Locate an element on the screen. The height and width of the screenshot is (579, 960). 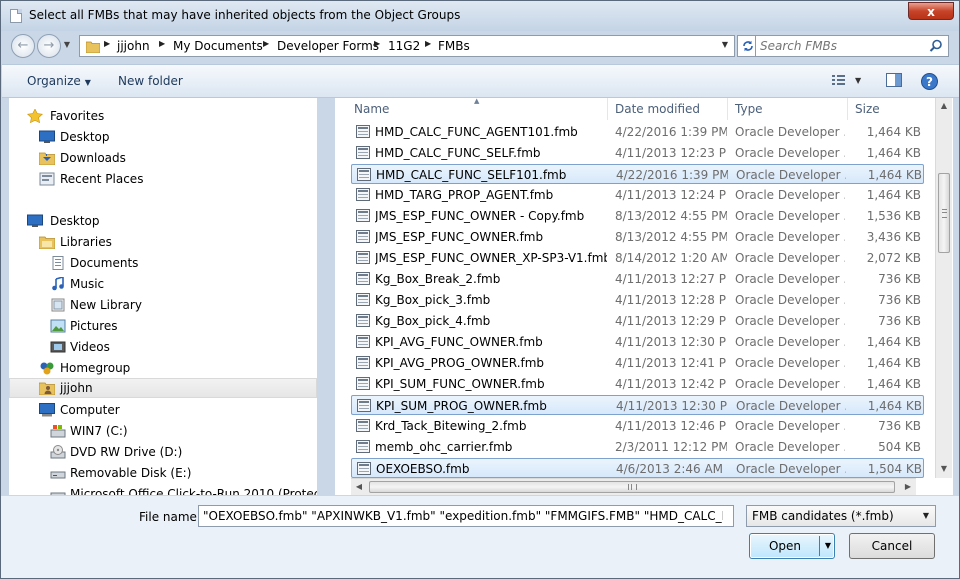
breadcrumb-11g2: 11G2 is located at coordinates (404, 46).